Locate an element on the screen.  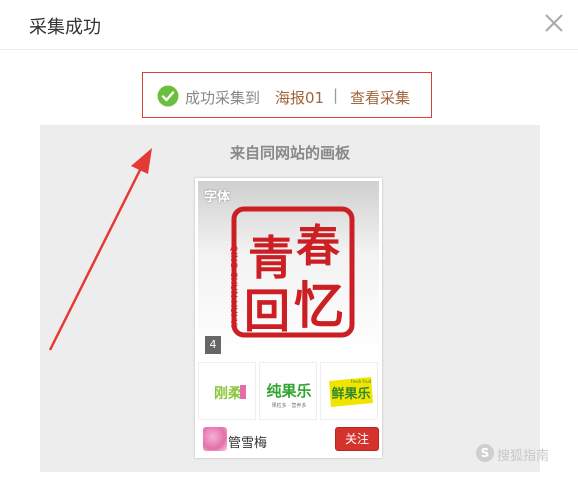
success-text: 成功采集到 is located at coordinates (223, 98).